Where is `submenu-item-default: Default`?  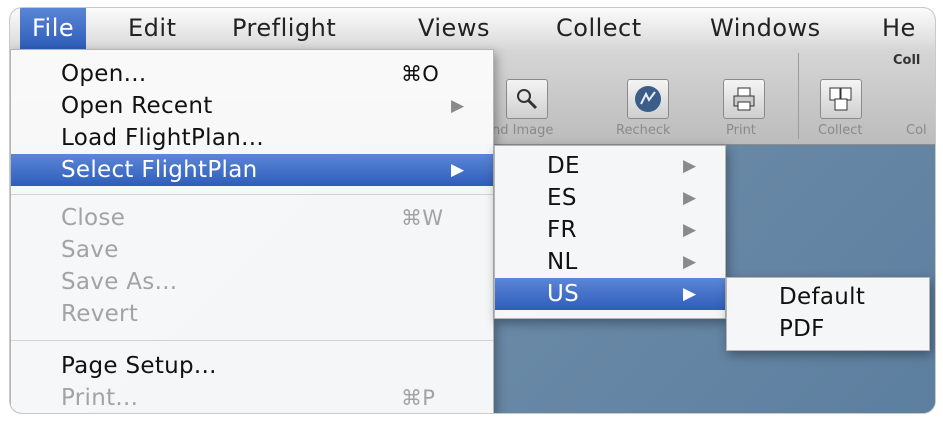 submenu-item-default: Default is located at coordinates (828, 297).